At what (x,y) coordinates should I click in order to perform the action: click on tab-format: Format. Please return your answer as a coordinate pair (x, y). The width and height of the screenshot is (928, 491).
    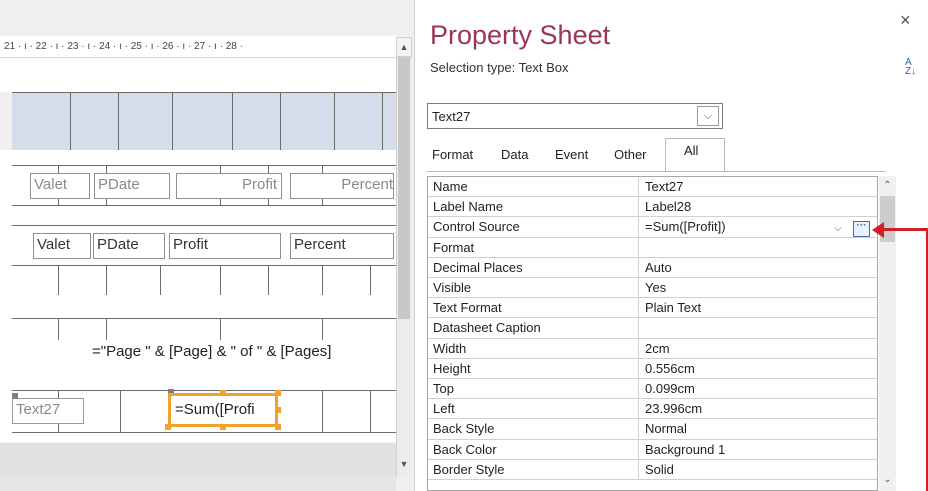
    Looking at the image, I should click on (452, 154).